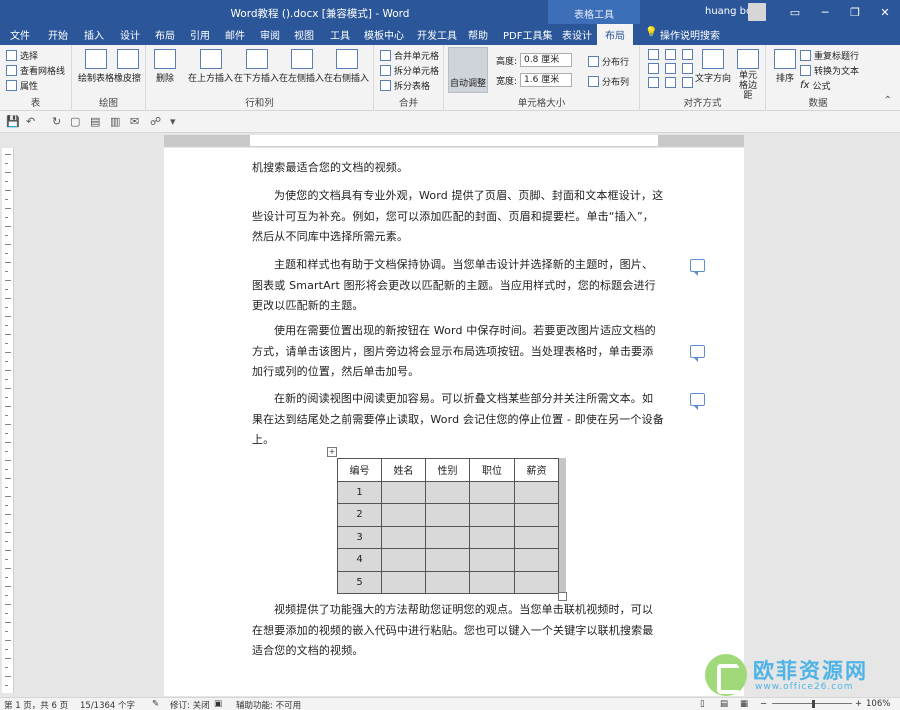  I want to click on eraser-button: 橡皮擦, so click(127, 66).